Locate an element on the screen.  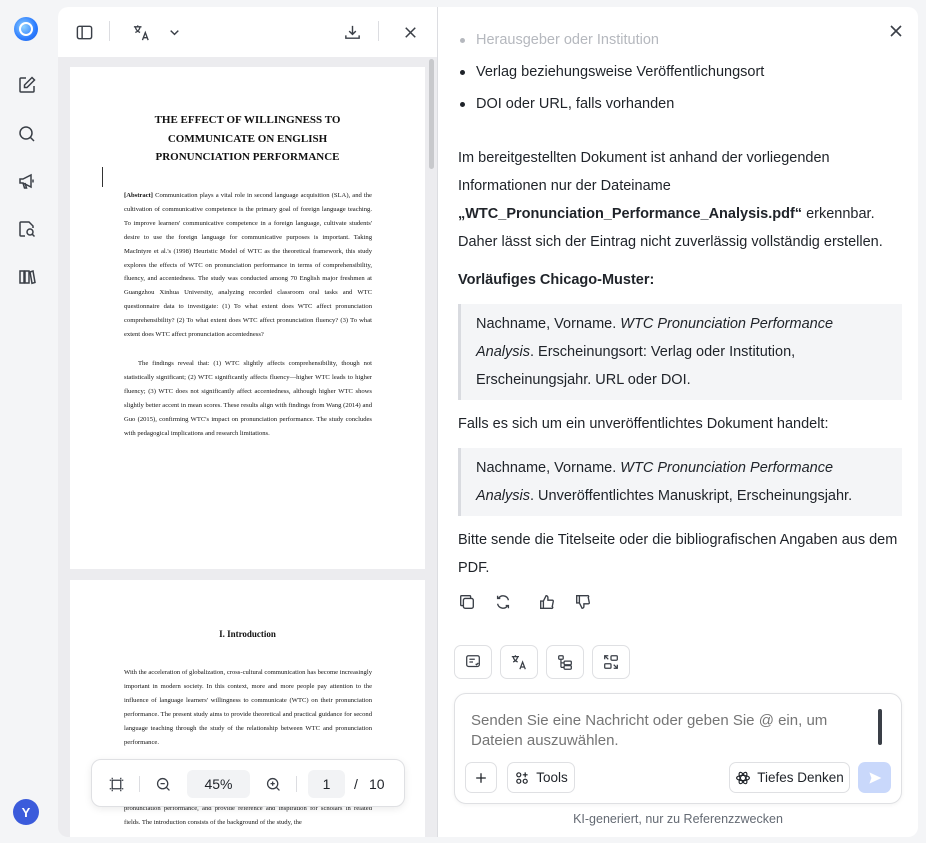
plus-icon is located at coordinates (481, 777).